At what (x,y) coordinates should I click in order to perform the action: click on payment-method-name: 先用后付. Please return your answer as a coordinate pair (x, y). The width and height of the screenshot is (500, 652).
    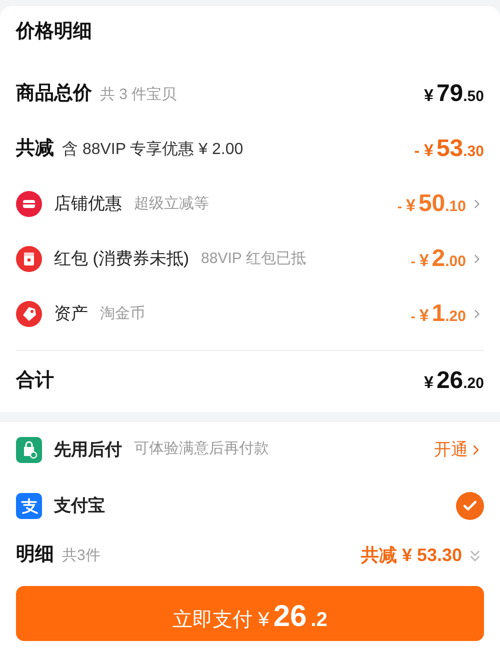
    Looking at the image, I should click on (88, 449).